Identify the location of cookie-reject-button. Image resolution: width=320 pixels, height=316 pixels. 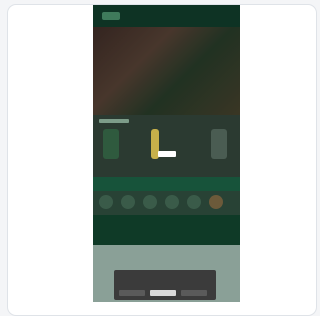
(194, 293).